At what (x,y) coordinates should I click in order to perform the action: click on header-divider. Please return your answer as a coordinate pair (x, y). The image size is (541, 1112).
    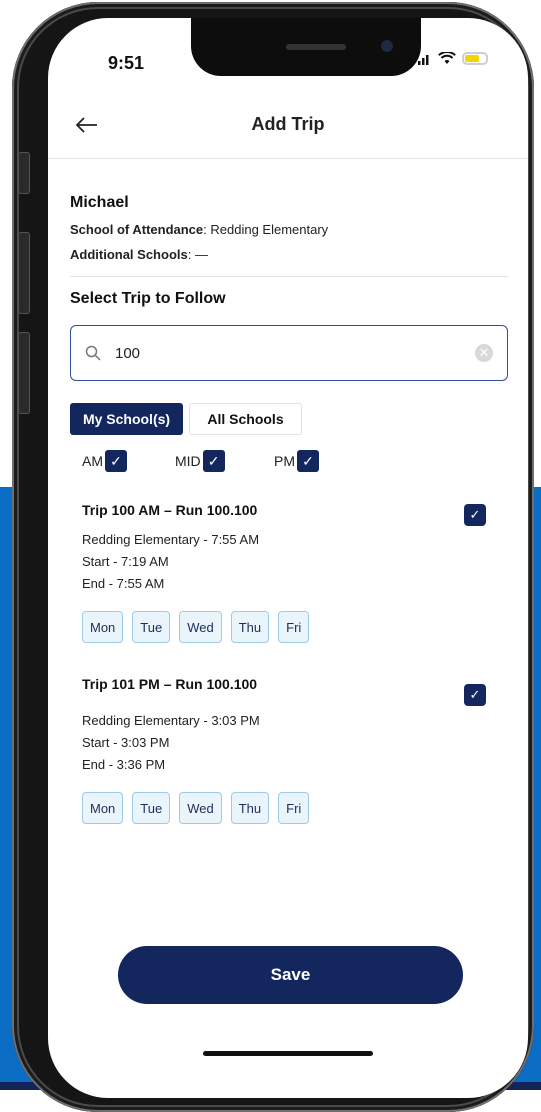
    Looking at the image, I should click on (288, 158).